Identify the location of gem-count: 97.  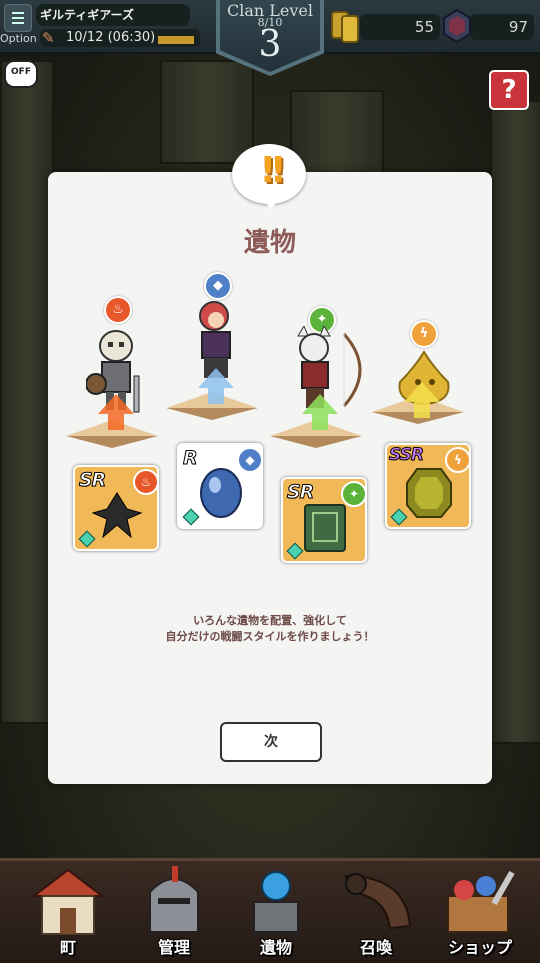
(518, 27).